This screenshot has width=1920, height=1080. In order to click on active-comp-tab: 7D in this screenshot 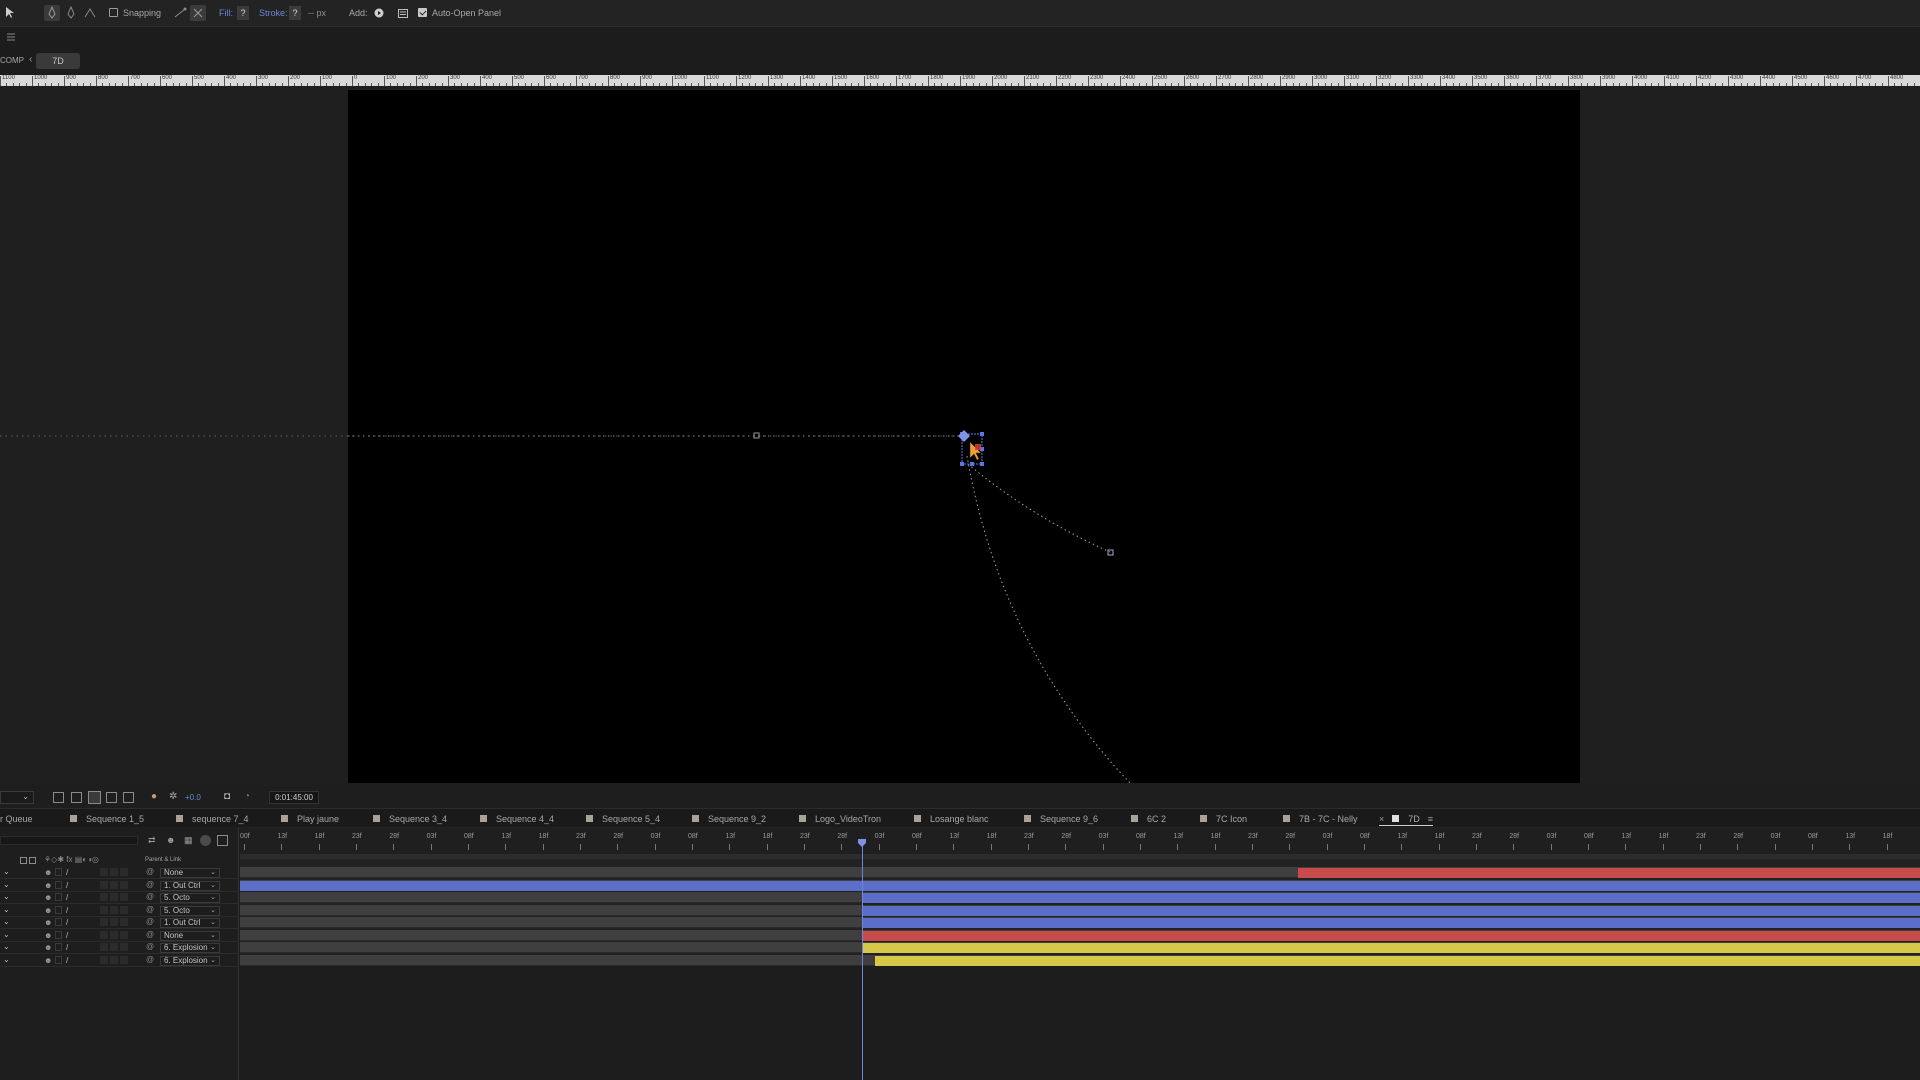, I will do `click(58, 61)`.